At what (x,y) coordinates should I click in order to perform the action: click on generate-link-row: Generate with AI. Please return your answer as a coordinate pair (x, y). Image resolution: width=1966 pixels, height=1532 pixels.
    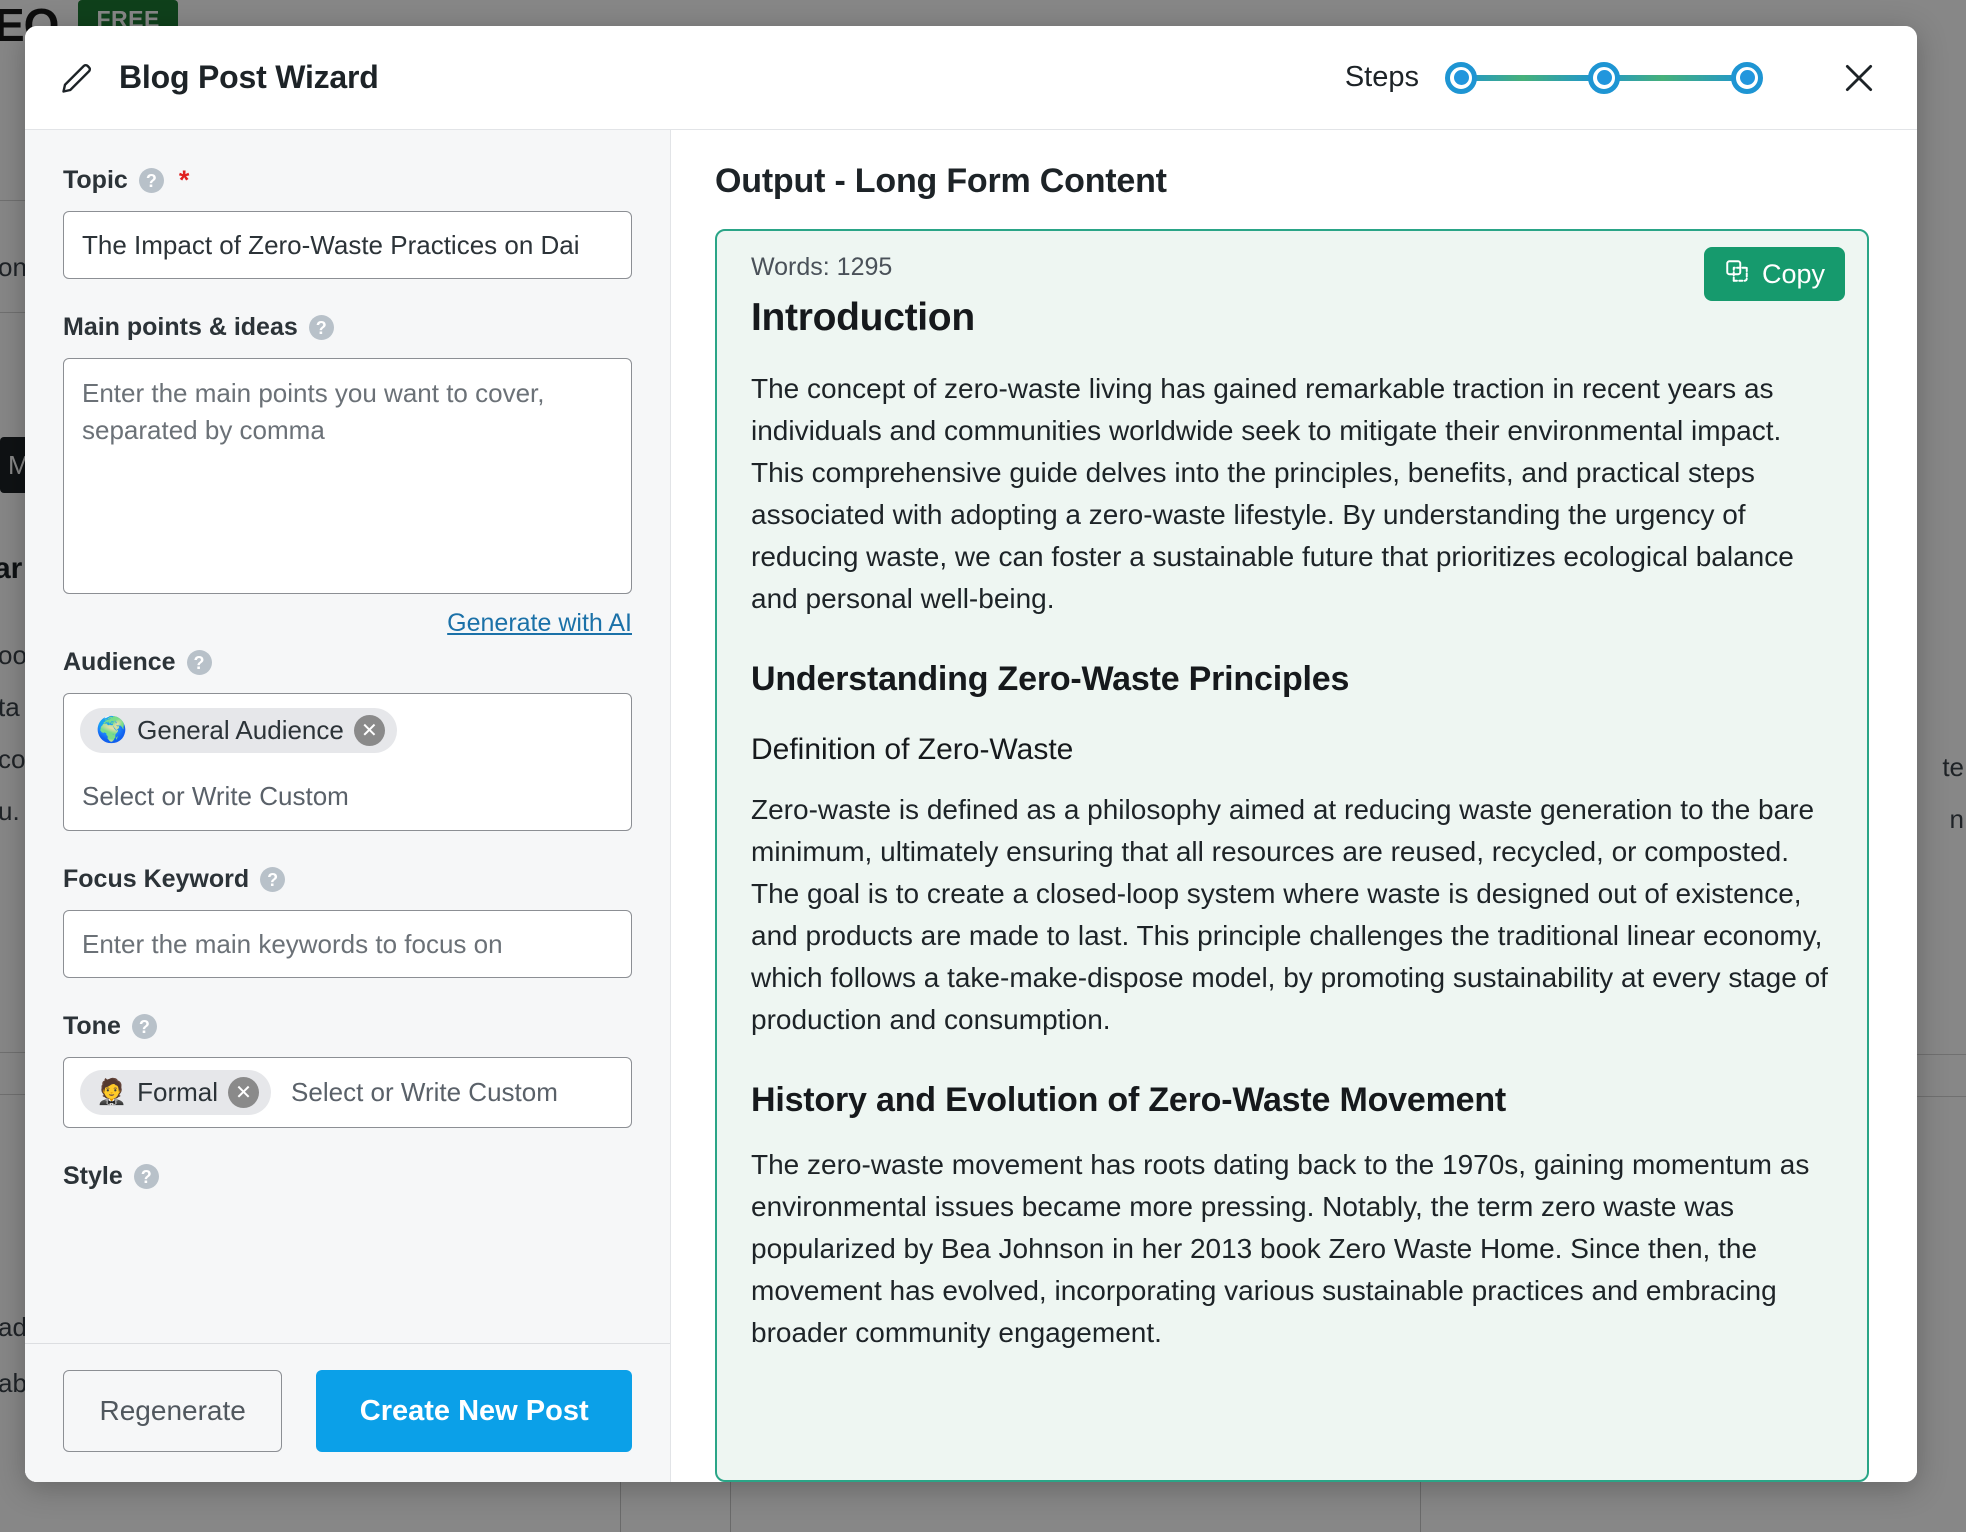
    Looking at the image, I should click on (347, 623).